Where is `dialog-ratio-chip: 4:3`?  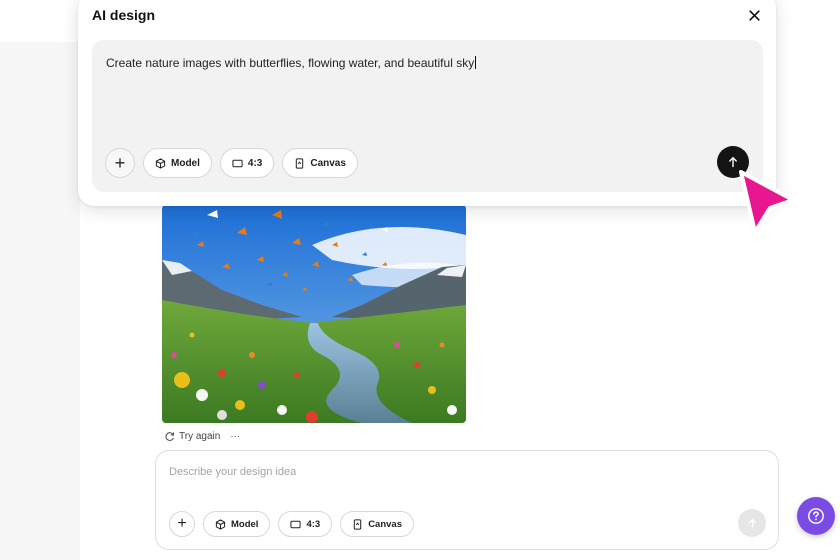
dialog-ratio-chip: 4:3 is located at coordinates (247, 163).